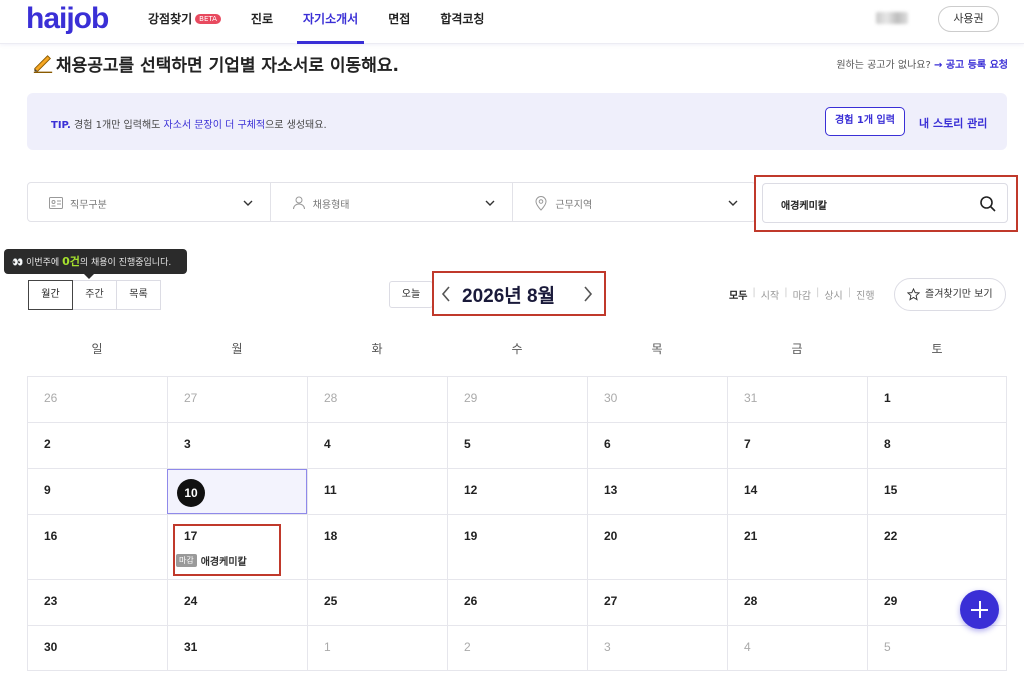  What do you see at coordinates (892, 18) in the screenshot?
I see `user-name-blurred` at bounding box center [892, 18].